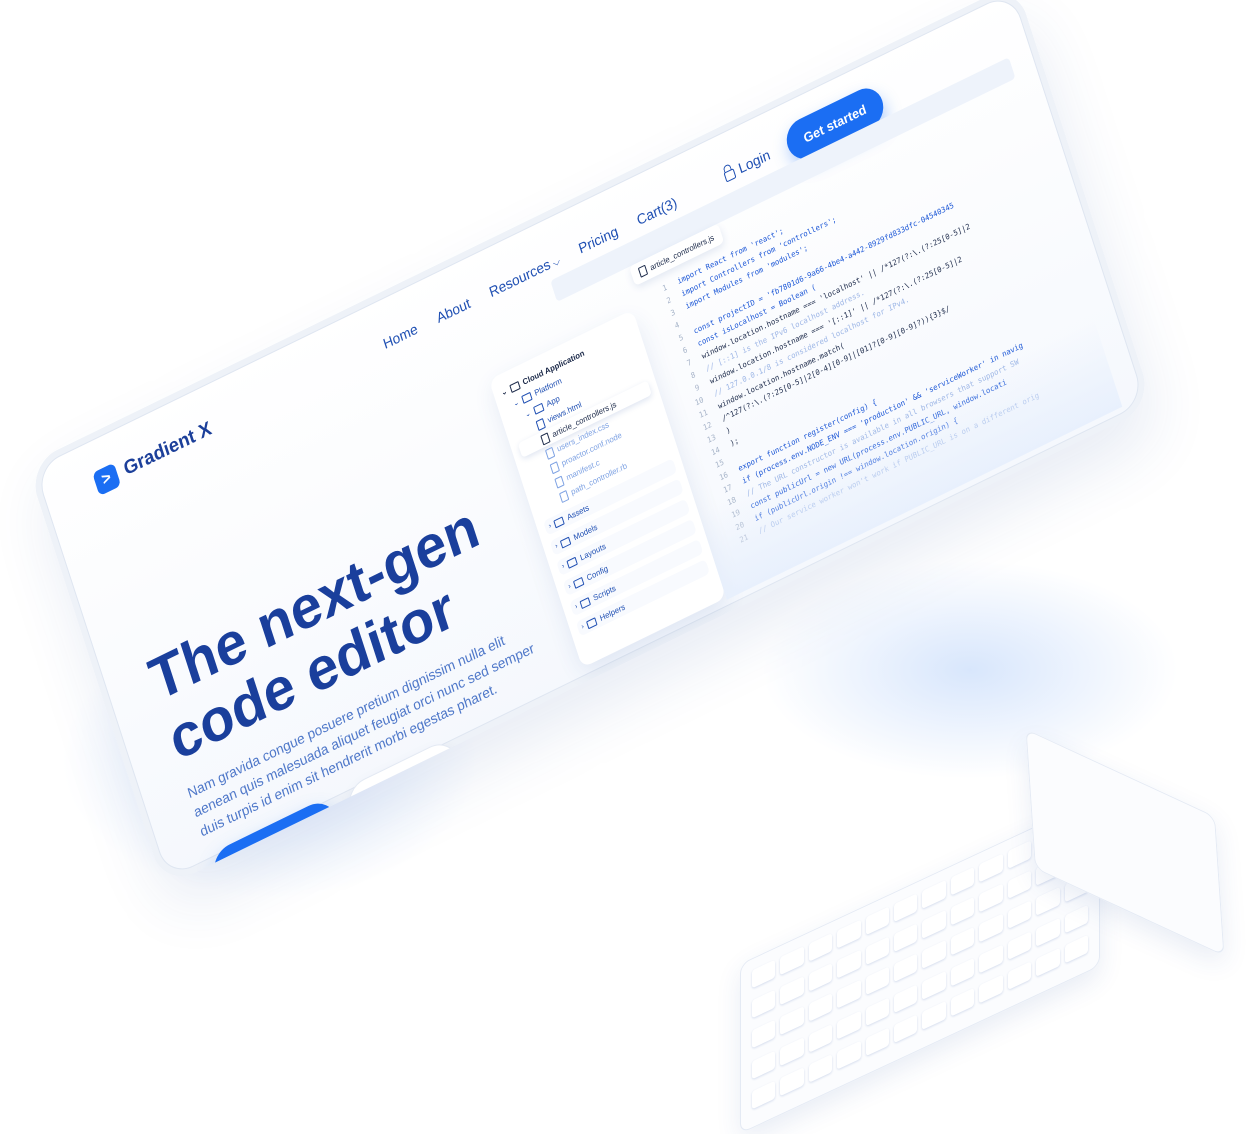 The image size is (1248, 1134). What do you see at coordinates (107, 479) in the screenshot?
I see `logo-icon: >` at bounding box center [107, 479].